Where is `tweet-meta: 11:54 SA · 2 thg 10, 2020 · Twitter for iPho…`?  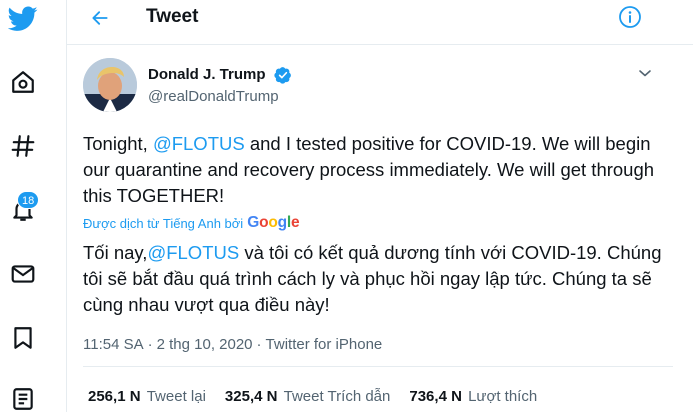
tweet-meta: 11:54 SA · 2 thg 10, 2020 · Twitter for iPho… is located at coordinates (232, 344).